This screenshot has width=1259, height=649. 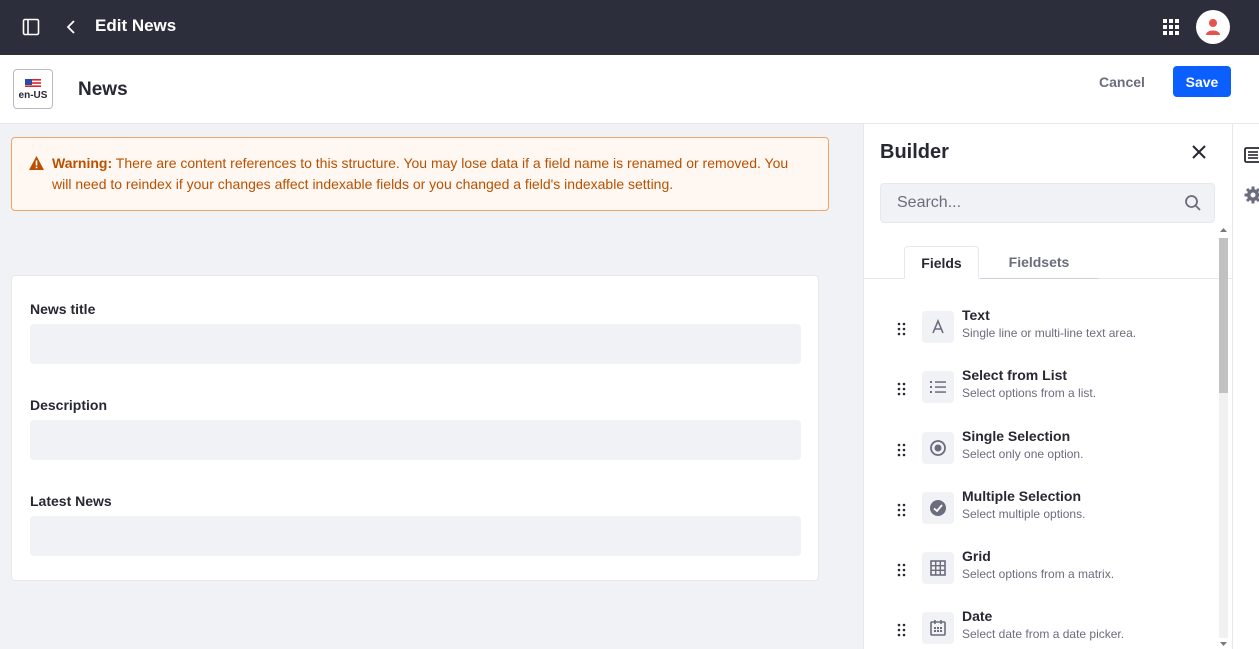 I want to click on news-title-input, so click(x=415, y=344).